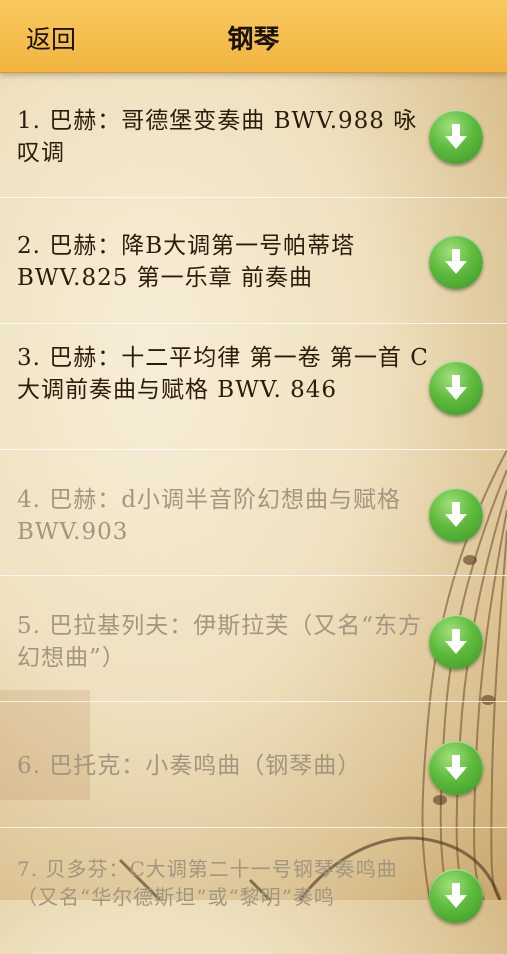 This screenshot has width=507, height=954. I want to click on list-item: 6. 巴托克：小奏鸣曲（钢琴曲）, so click(253, 765).